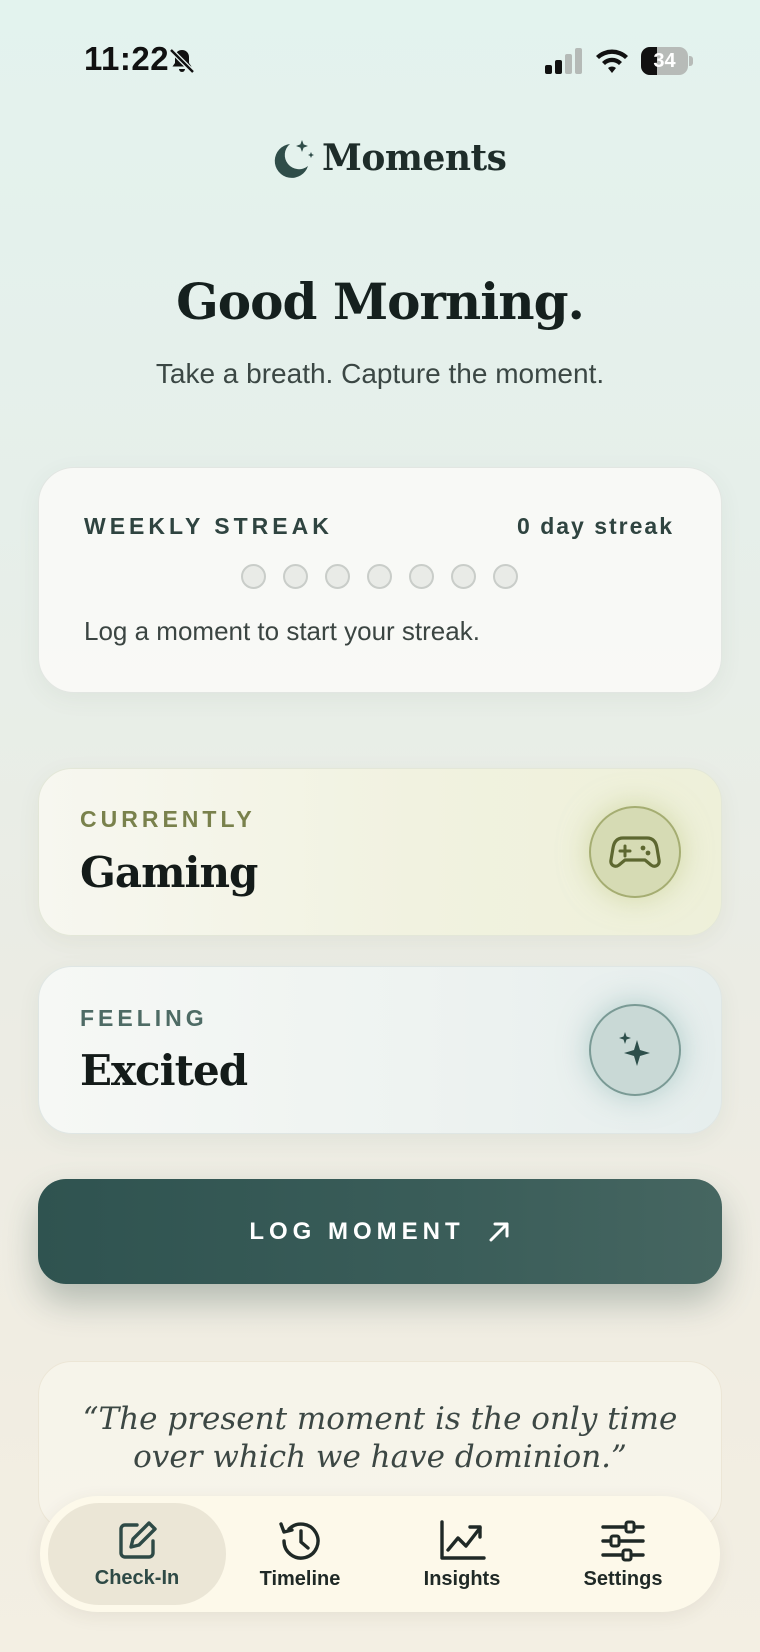 This screenshot has width=760, height=1652. I want to click on moon-stars-icon, so click(294, 159).